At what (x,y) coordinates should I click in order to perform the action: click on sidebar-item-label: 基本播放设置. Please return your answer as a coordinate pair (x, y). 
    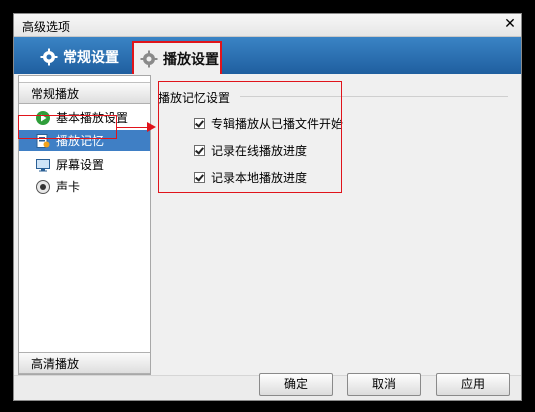
    Looking at the image, I should click on (92, 118).